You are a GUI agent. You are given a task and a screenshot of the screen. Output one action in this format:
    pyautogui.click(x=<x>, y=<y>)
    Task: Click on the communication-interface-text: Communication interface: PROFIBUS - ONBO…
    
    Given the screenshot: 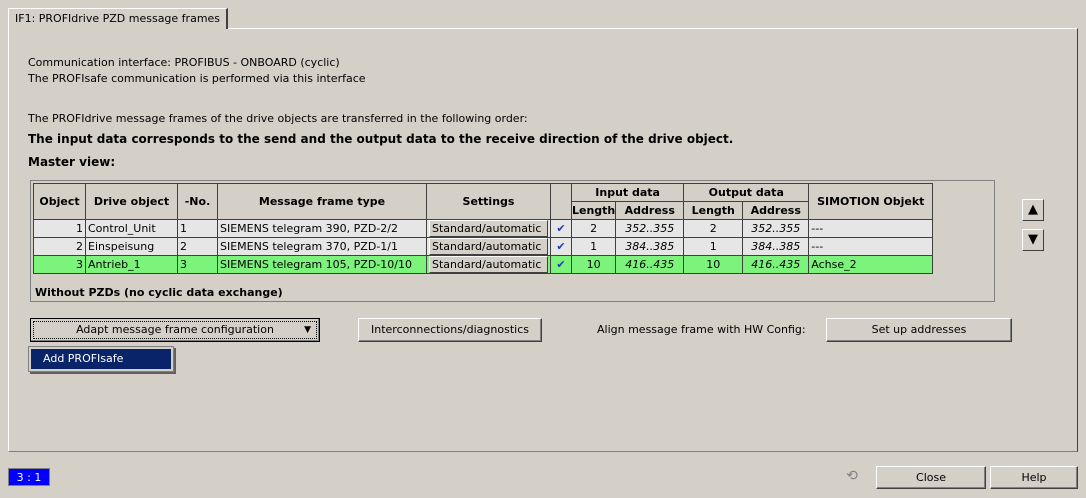 What is the action you would take?
    pyautogui.click(x=184, y=62)
    